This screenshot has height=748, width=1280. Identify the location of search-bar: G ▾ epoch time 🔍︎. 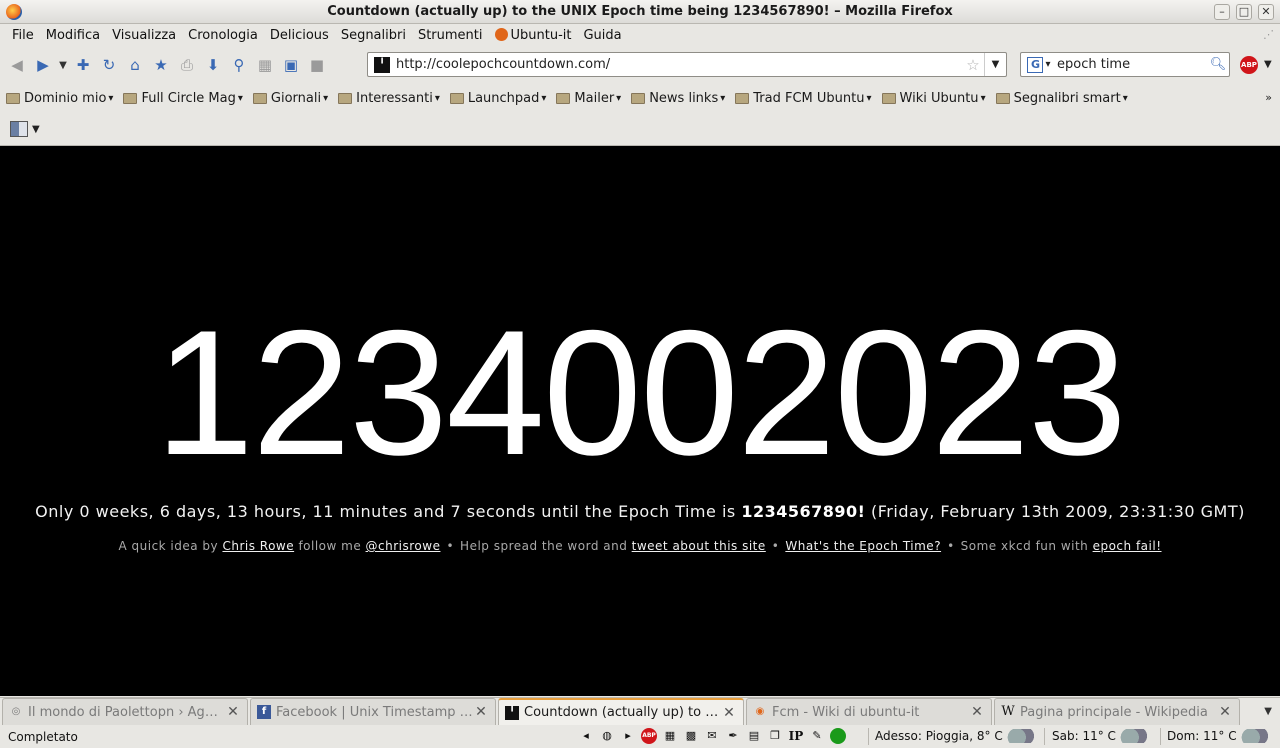
(1125, 64).